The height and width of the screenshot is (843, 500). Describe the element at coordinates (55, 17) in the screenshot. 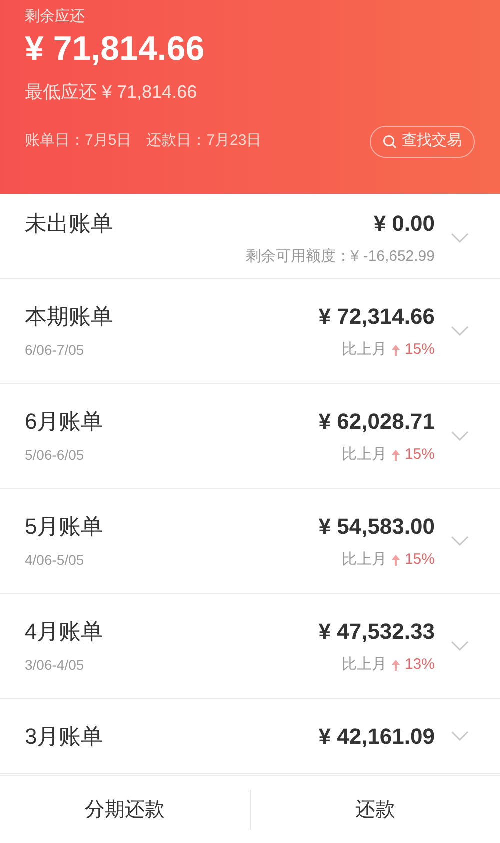

I see `remaining-label: 剩余应还` at that location.